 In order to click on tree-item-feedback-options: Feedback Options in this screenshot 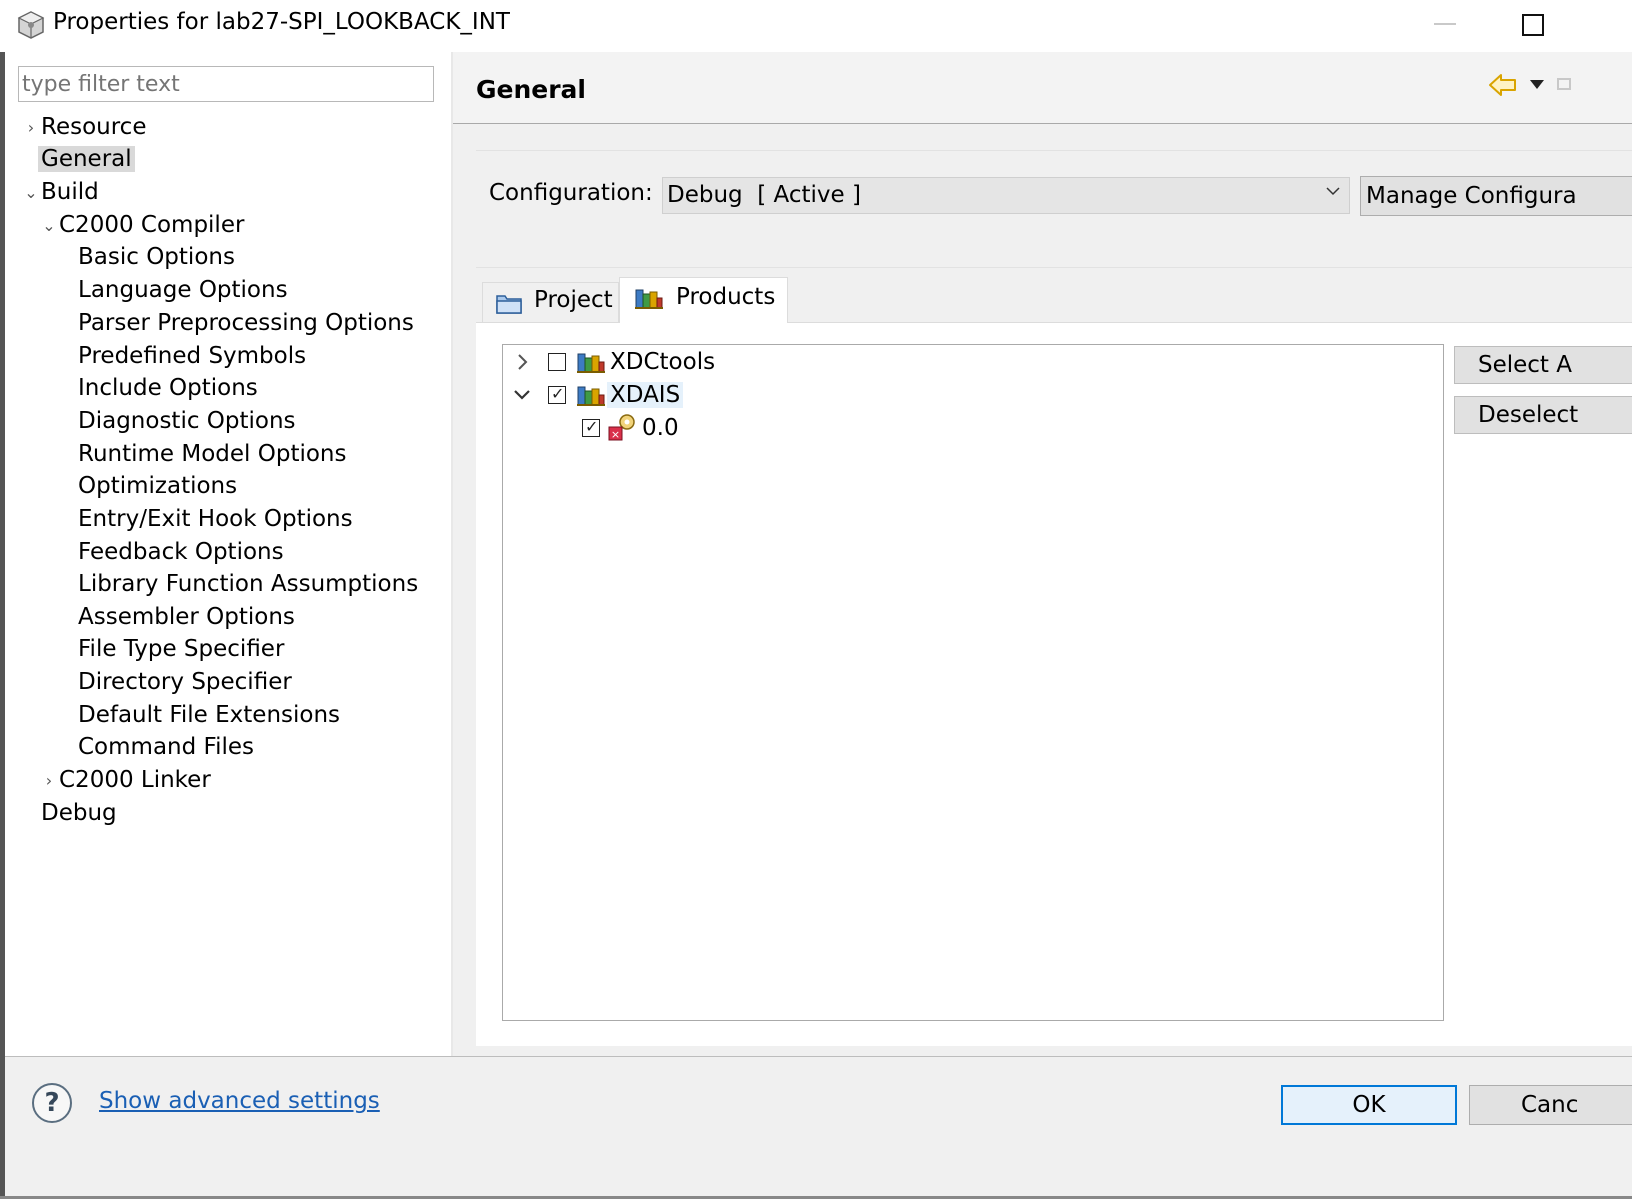, I will do `click(181, 552)`.